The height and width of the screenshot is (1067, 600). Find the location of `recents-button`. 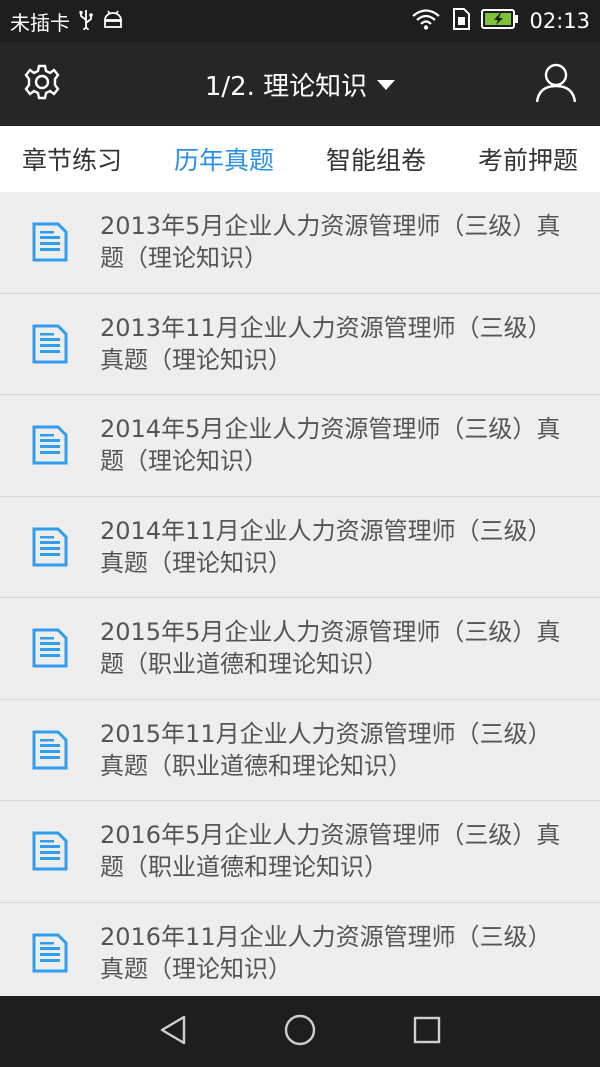

recents-button is located at coordinates (427, 1032).